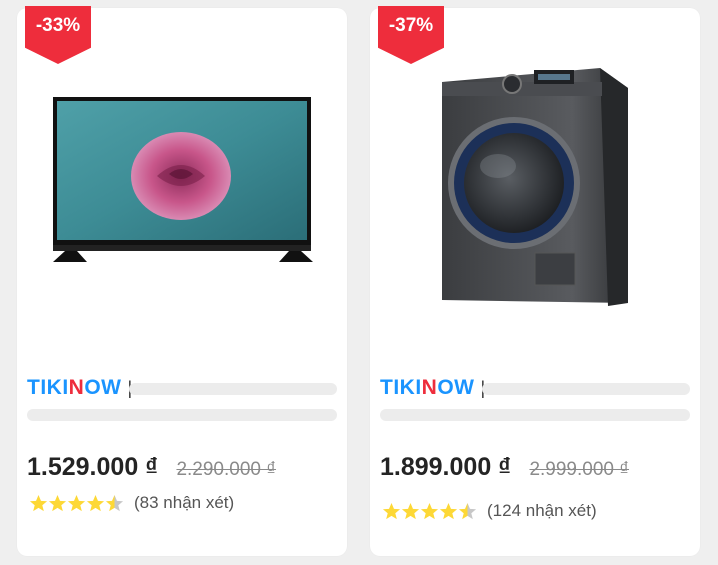 The width and height of the screenshot is (718, 565). Describe the element at coordinates (183, 179) in the screenshot. I see `tv-icon` at that location.